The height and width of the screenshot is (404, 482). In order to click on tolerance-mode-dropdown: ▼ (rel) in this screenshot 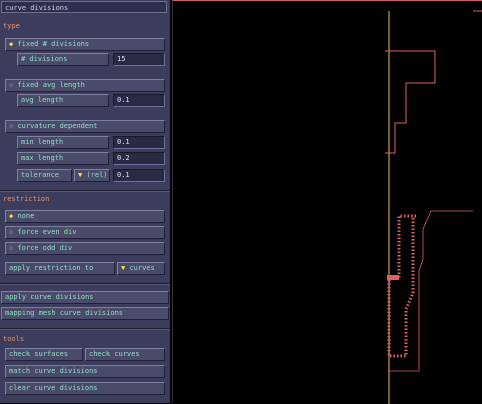, I will do `click(92, 175)`.